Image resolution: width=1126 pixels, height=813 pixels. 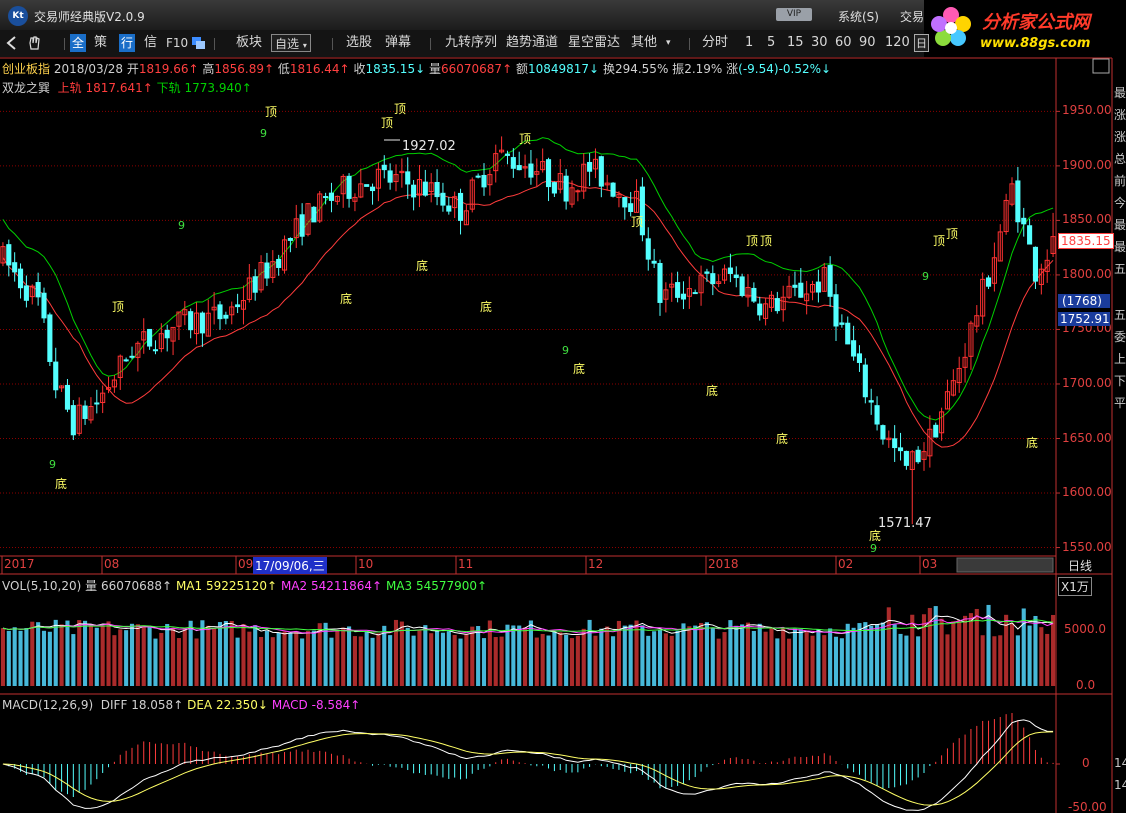 What do you see at coordinates (521, 69) in the screenshot?
I see `amount-label: 额` at bounding box center [521, 69].